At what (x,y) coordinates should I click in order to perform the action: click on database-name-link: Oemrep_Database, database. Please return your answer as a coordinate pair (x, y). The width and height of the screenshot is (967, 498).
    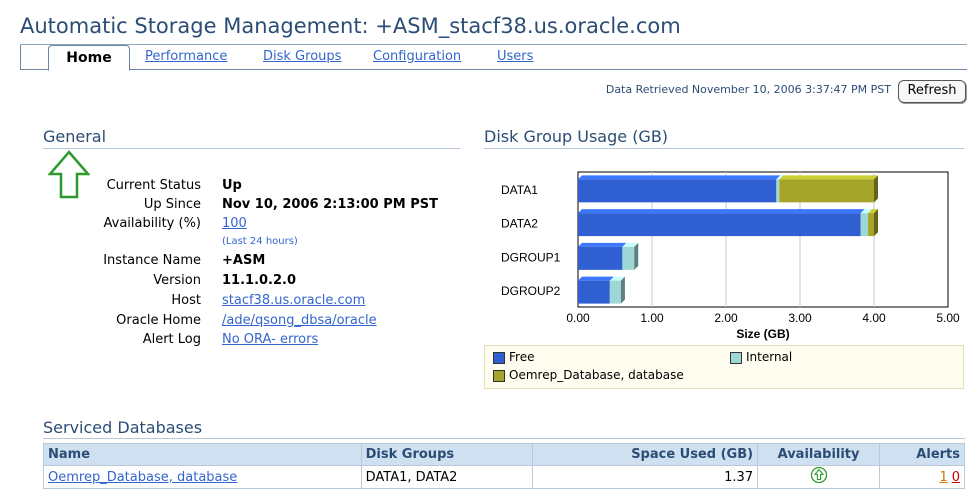
    Looking at the image, I should click on (142, 477).